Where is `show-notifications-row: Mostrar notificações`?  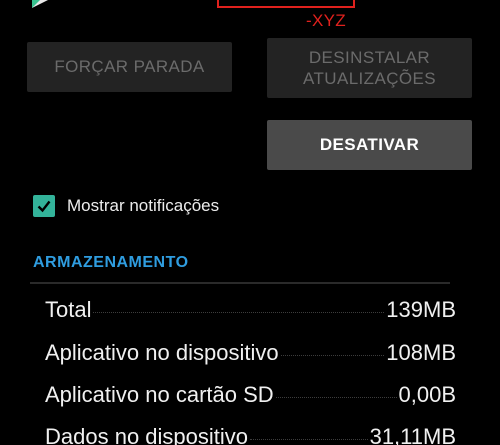
show-notifications-row: Mostrar notificações is located at coordinates (126, 206).